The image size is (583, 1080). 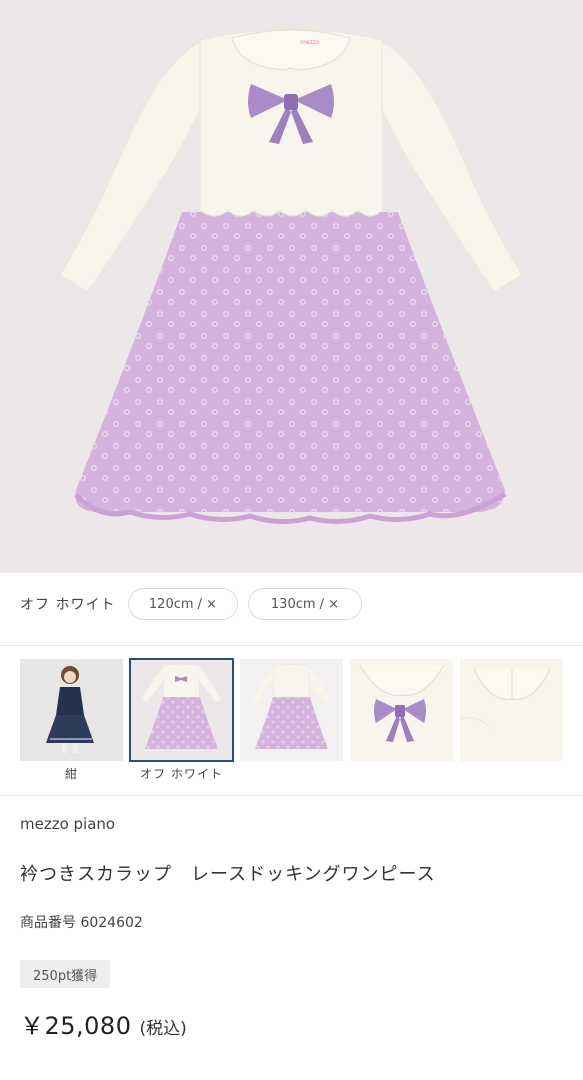 I want to click on thumbnail-navy-model, so click(x=71, y=710).